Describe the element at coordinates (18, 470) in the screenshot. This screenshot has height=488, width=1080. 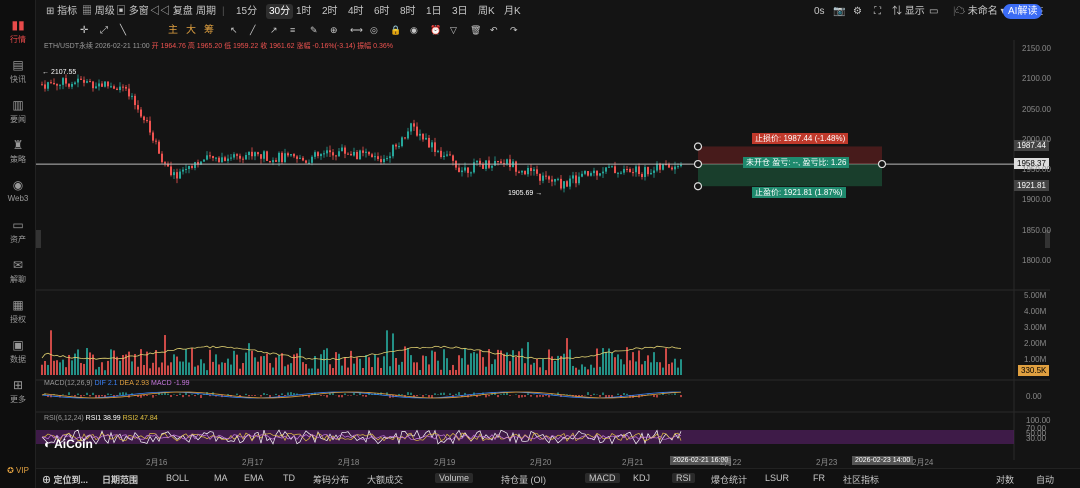
I see `vip-item: ✪ VIP` at that location.